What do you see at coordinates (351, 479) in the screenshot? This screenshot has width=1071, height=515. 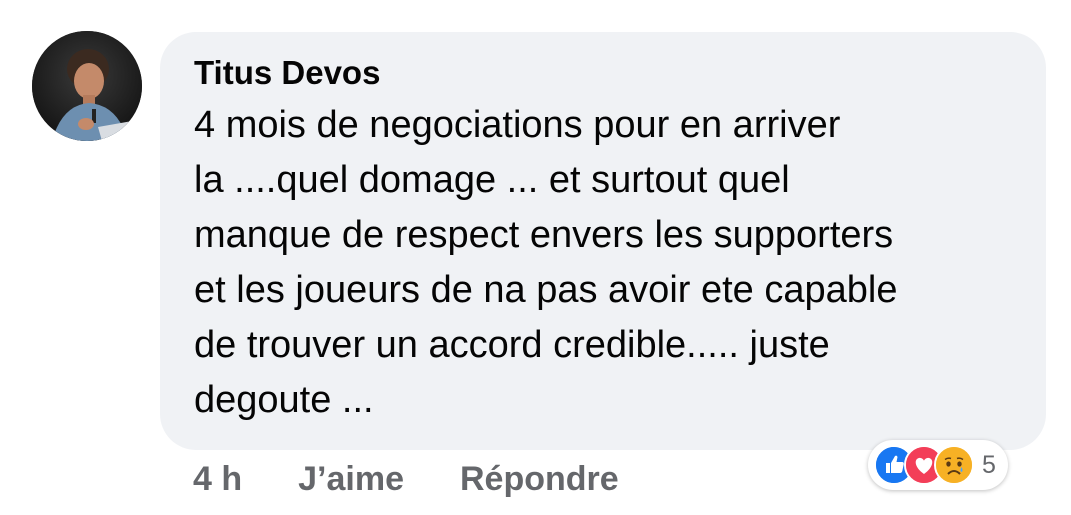 I see `like-button: J’aime` at bounding box center [351, 479].